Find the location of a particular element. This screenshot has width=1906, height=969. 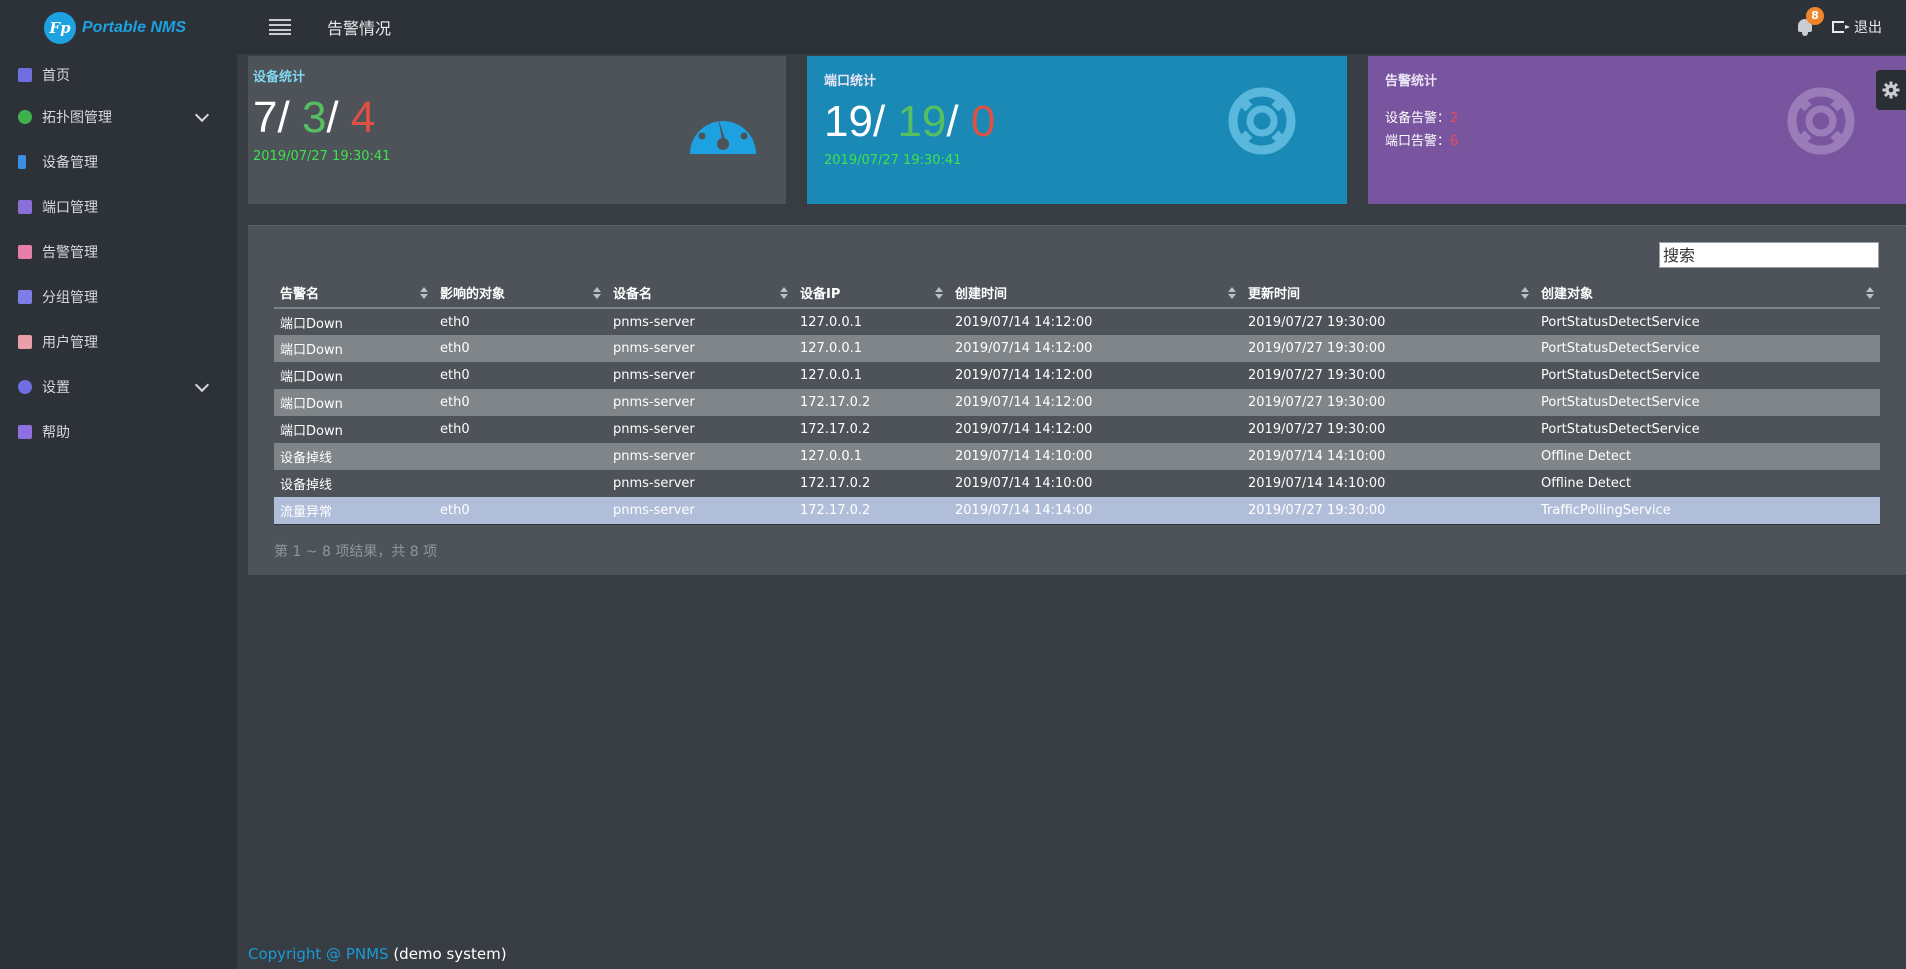

sidebar-item-label: 帮助 is located at coordinates (56, 432).